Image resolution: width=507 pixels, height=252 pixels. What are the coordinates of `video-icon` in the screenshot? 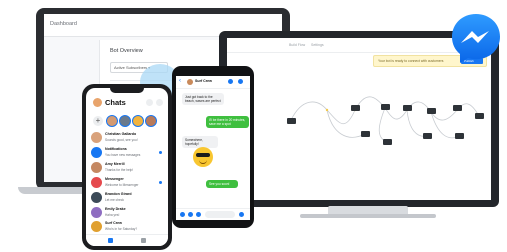 It's located at (240, 81).